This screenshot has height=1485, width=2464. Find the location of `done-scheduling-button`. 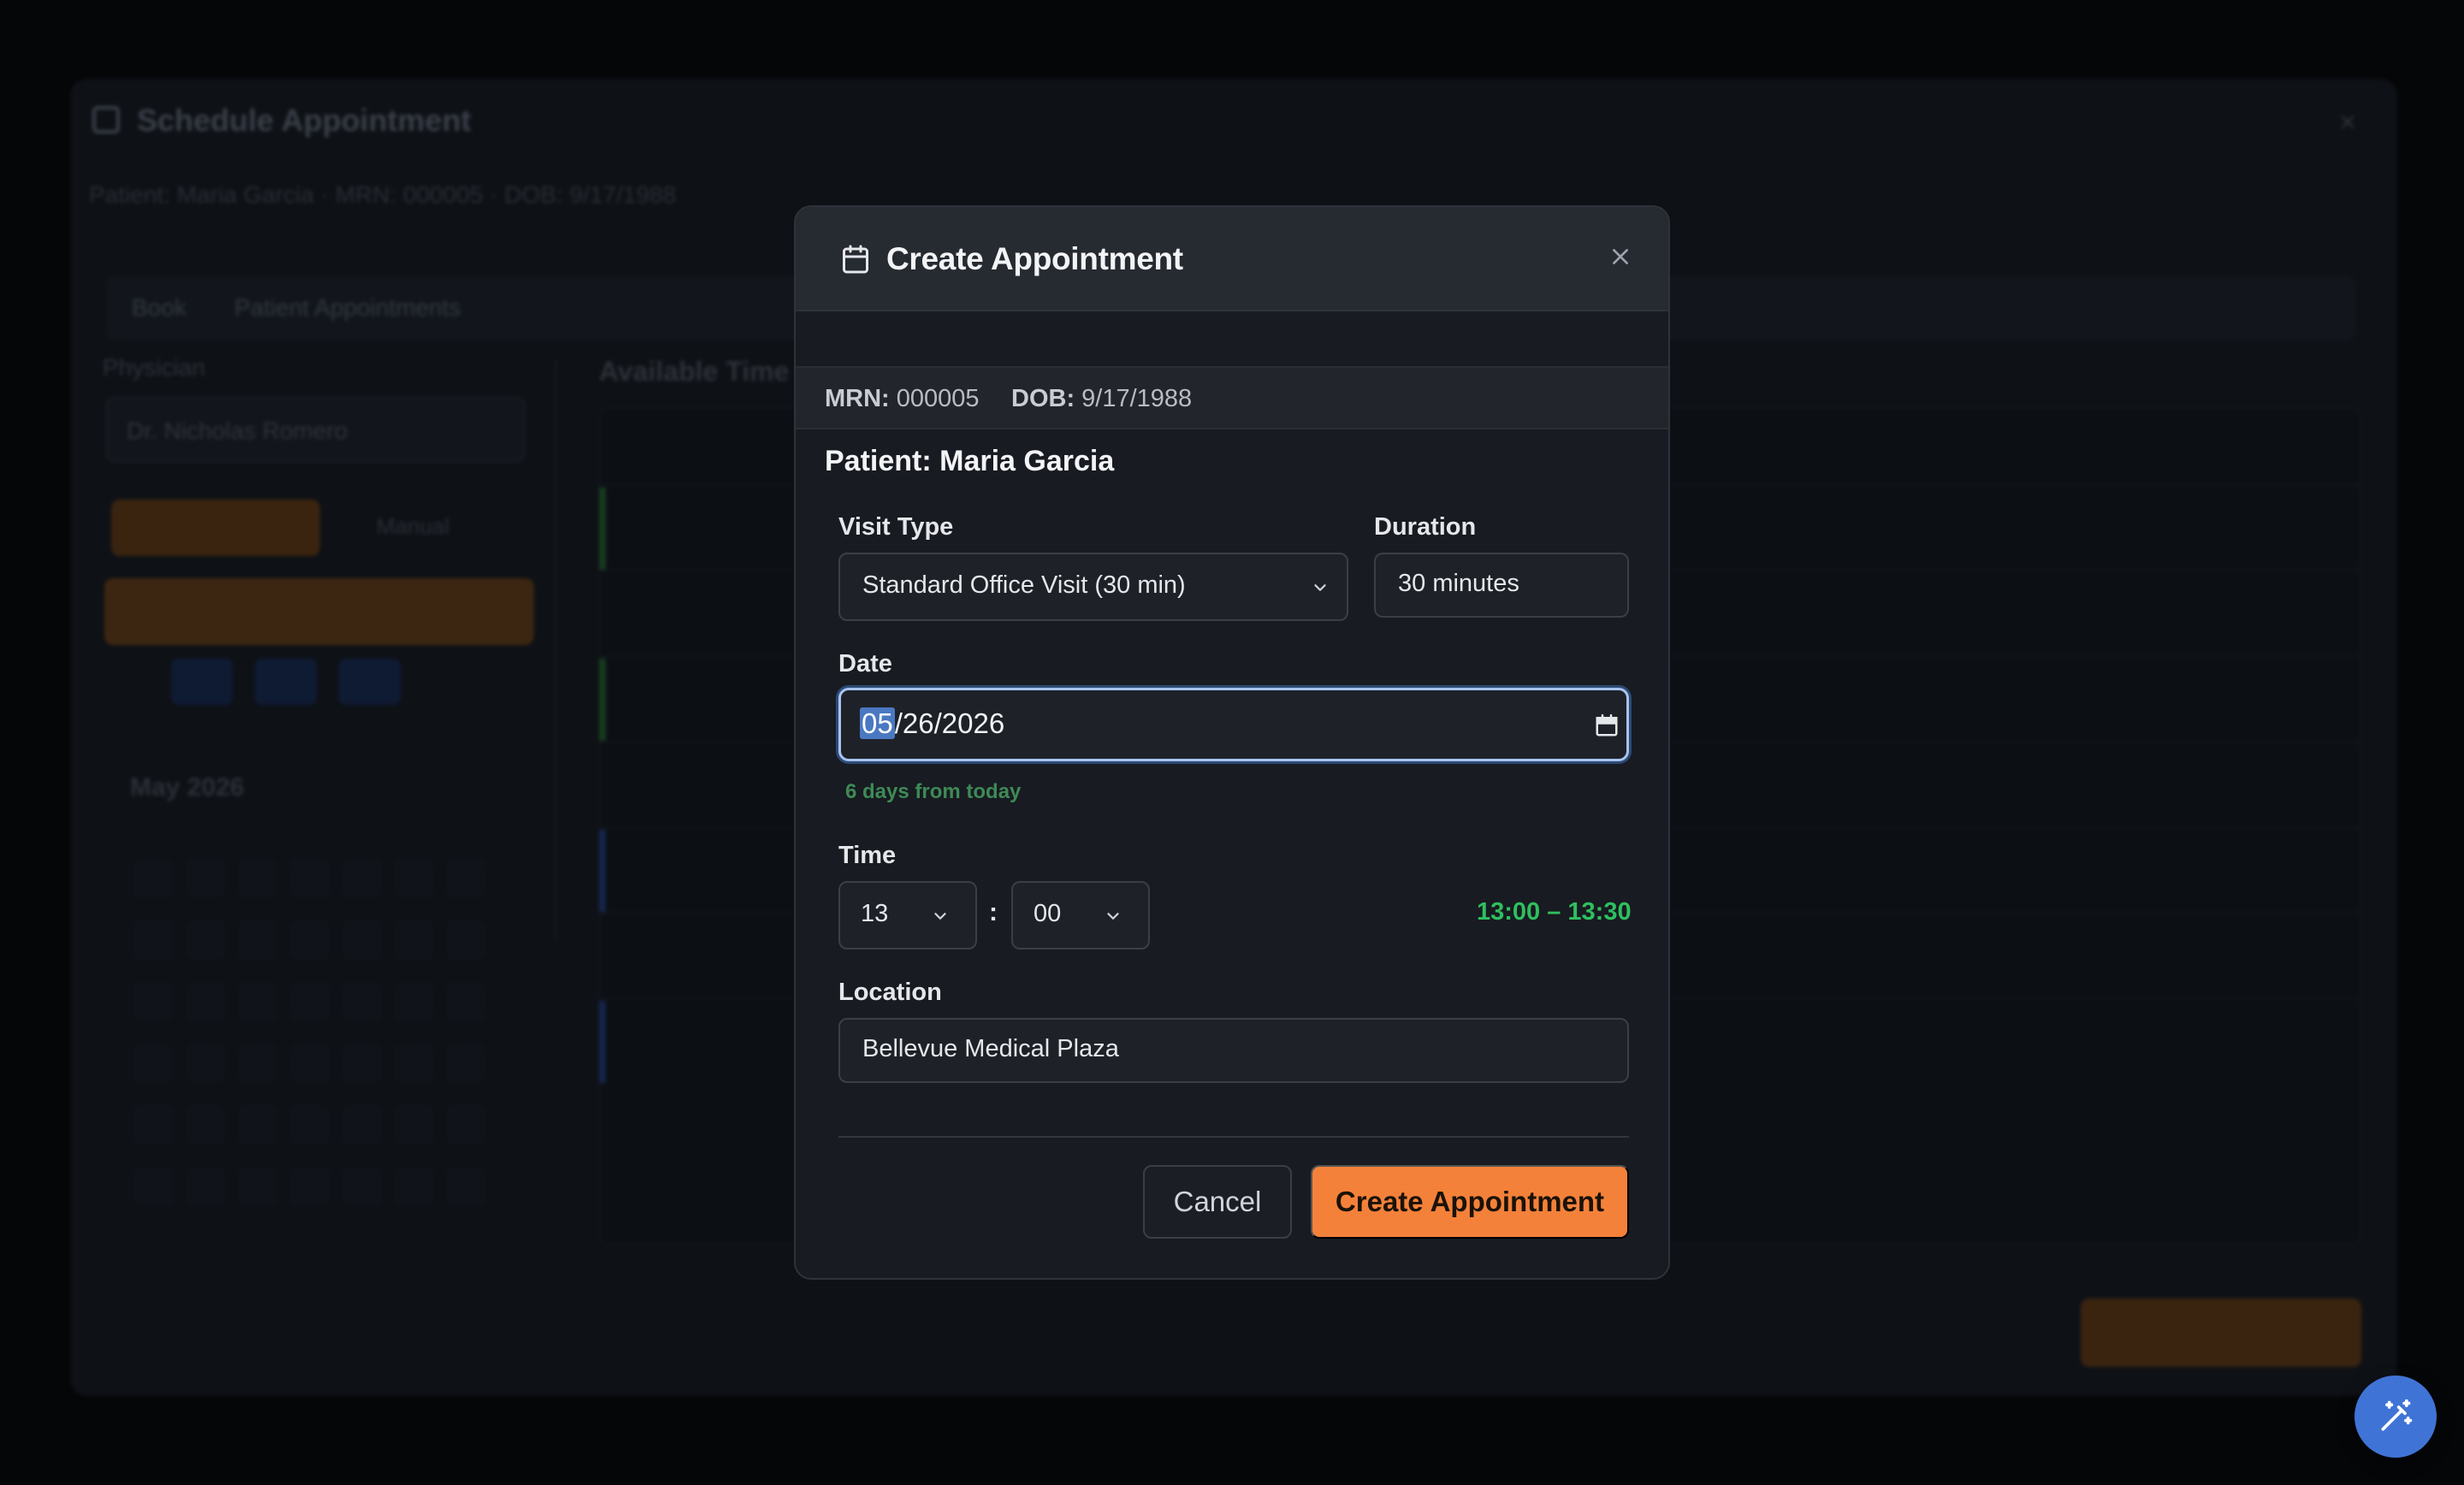

done-scheduling-button is located at coordinates (2221, 1333).